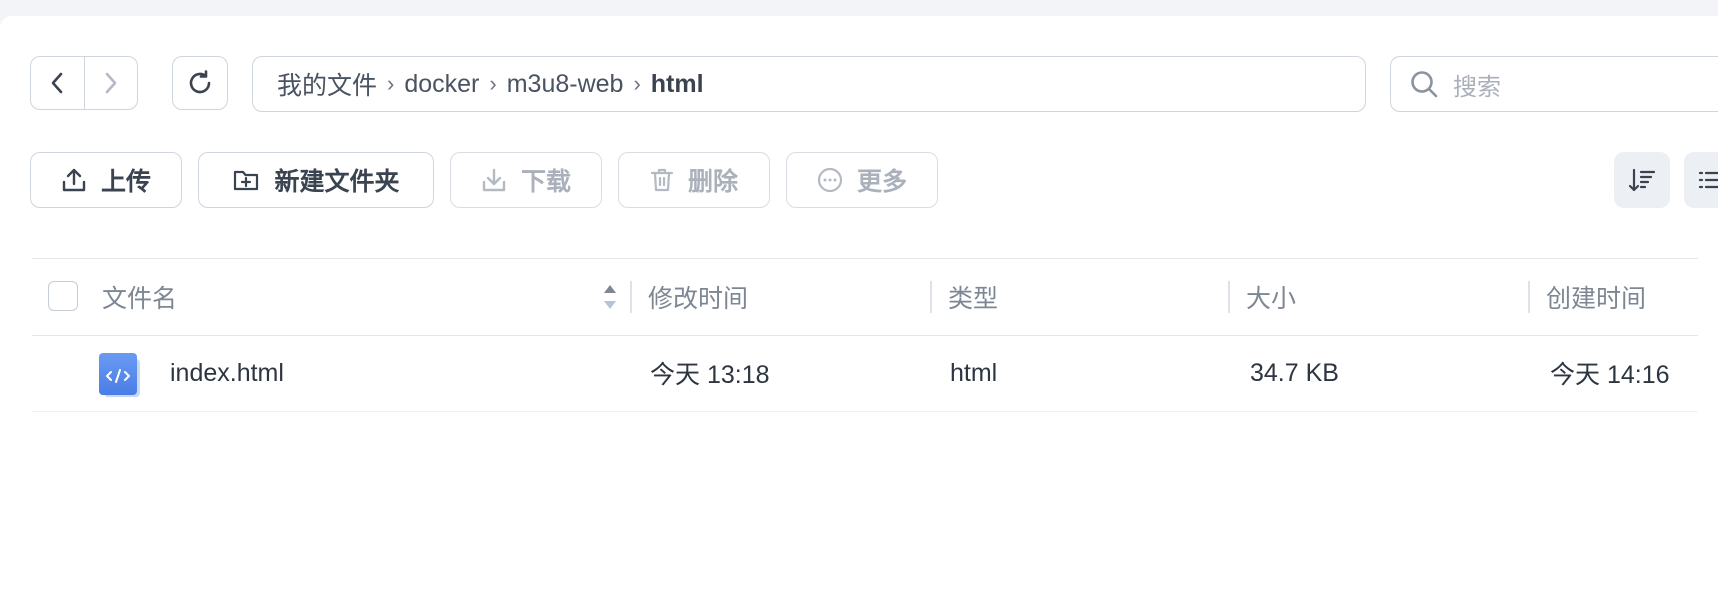 This screenshot has width=1718, height=614. I want to click on chevron-right-icon, so click(111, 83).